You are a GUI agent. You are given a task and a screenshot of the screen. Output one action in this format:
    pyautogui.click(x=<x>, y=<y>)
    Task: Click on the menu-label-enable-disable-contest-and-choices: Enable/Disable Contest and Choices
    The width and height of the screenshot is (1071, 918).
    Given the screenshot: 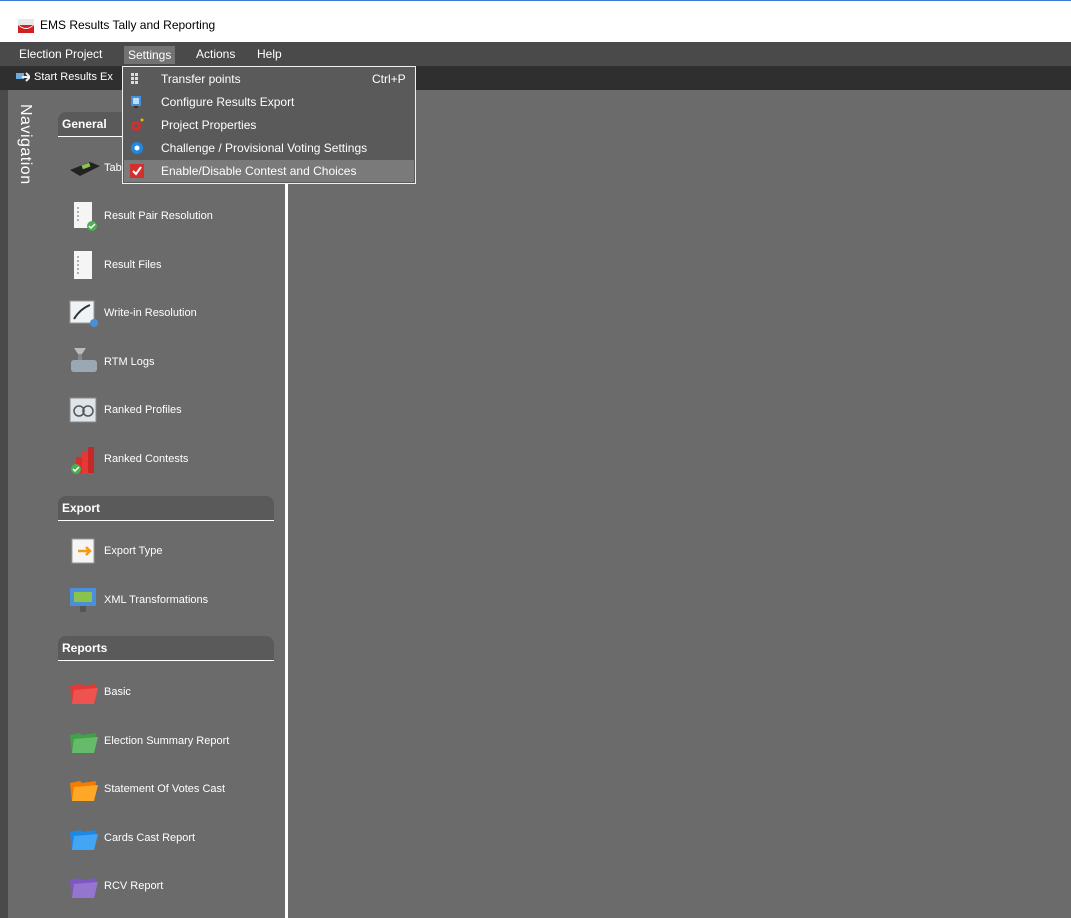 What is the action you would take?
    pyautogui.click(x=259, y=171)
    